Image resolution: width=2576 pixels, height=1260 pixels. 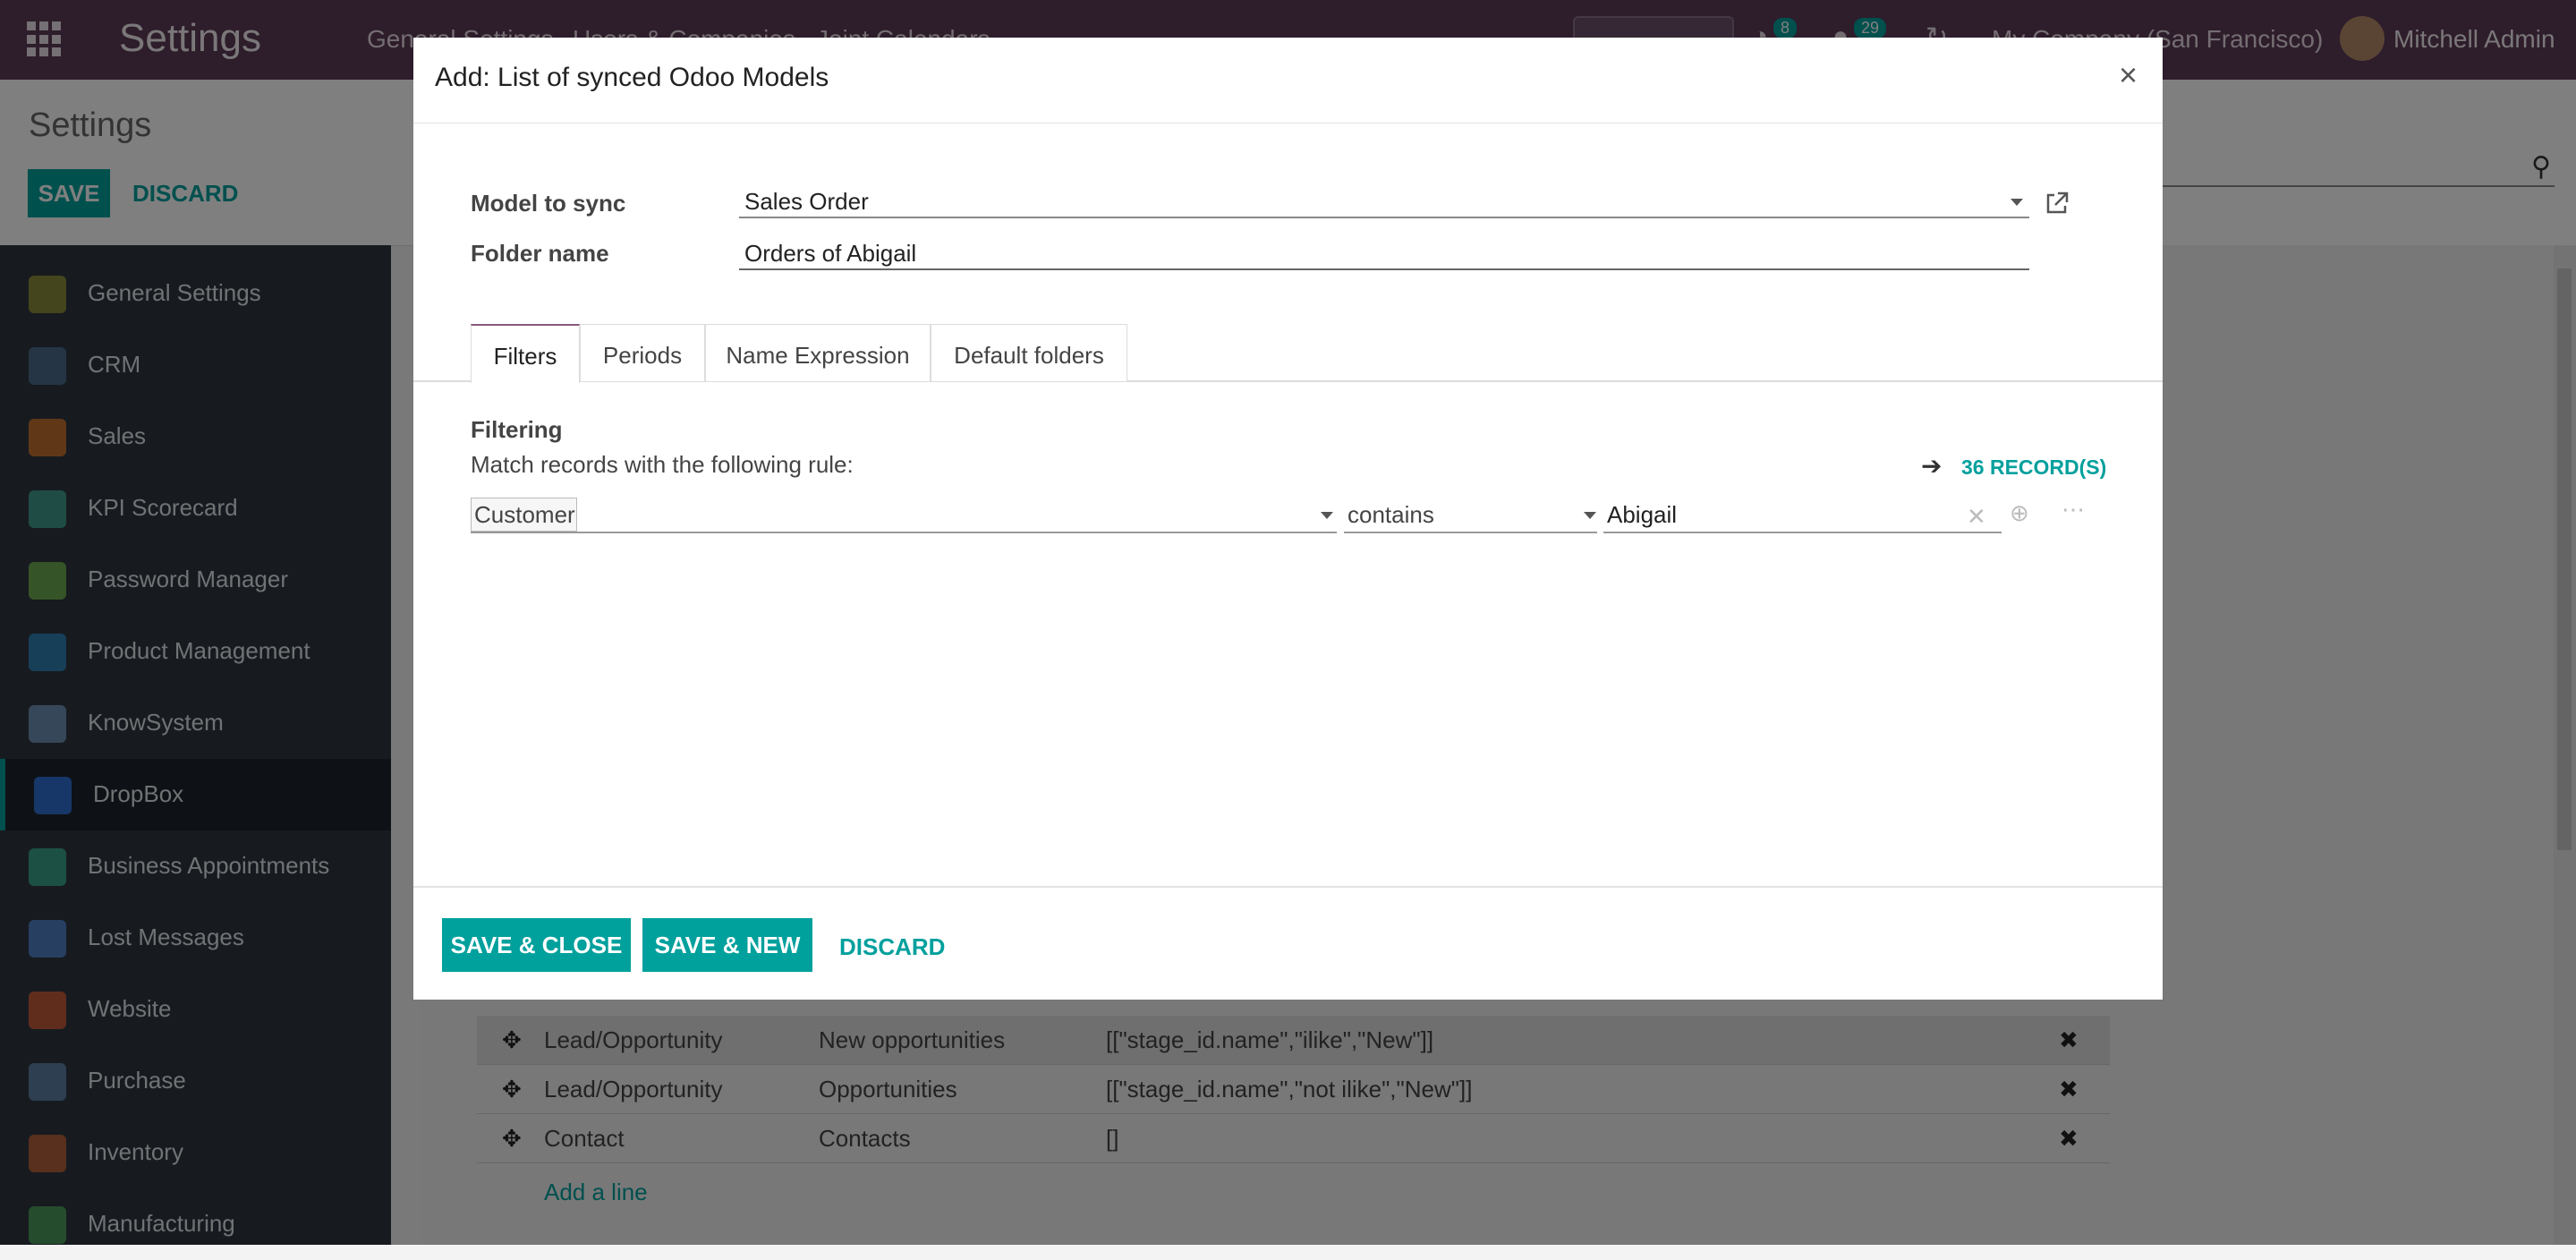 What do you see at coordinates (1288, 81) in the screenshot?
I see `dialog-header: Add: List of synced Odoo Models ×` at bounding box center [1288, 81].